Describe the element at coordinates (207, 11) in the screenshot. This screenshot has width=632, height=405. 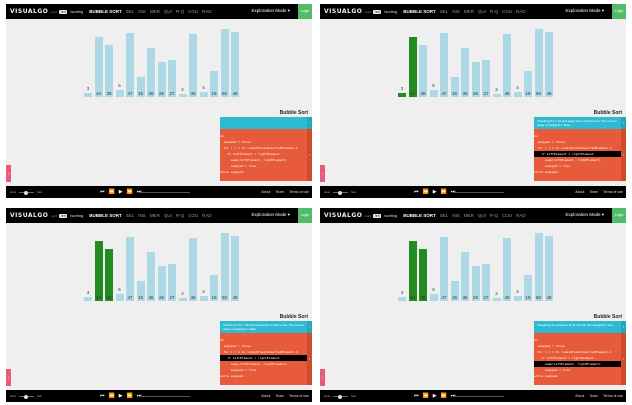
I see `tab-rad: RAD` at that location.